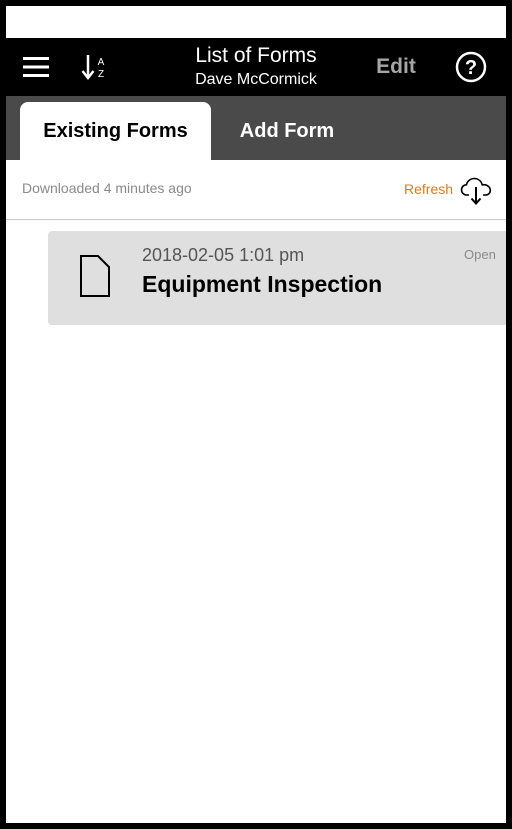 The image size is (512, 829). I want to click on menu-icon, so click(36, 67).